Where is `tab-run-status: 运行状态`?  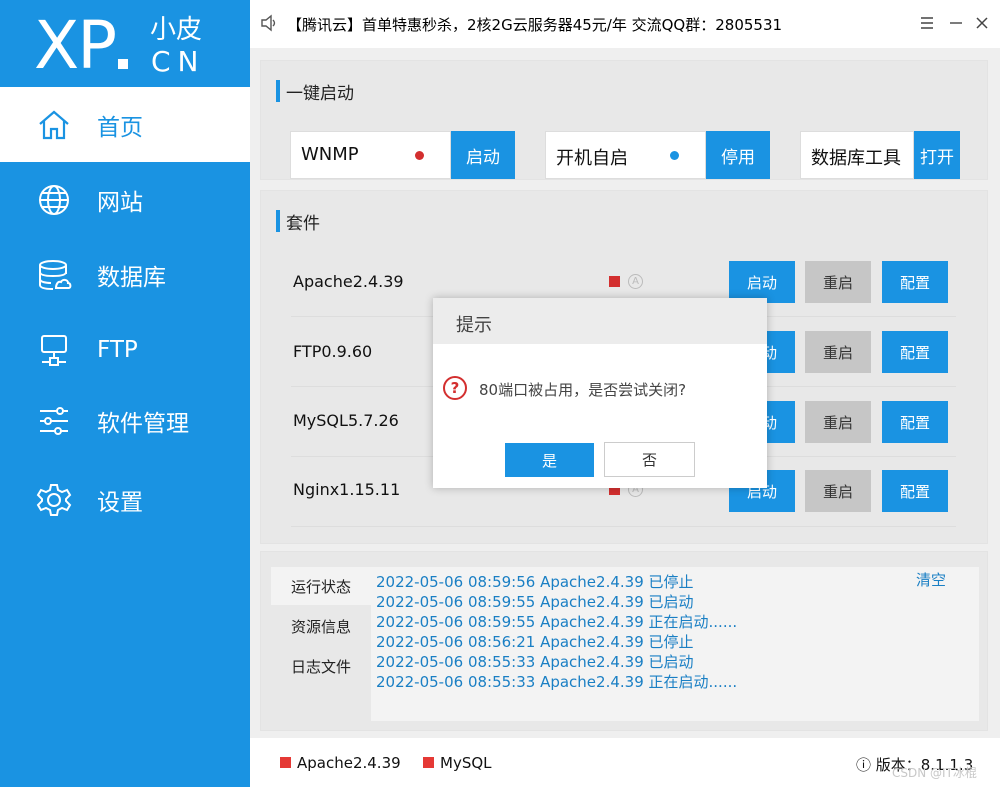
tab-run-status: 运行状态 is located at coordinates (321, 586).